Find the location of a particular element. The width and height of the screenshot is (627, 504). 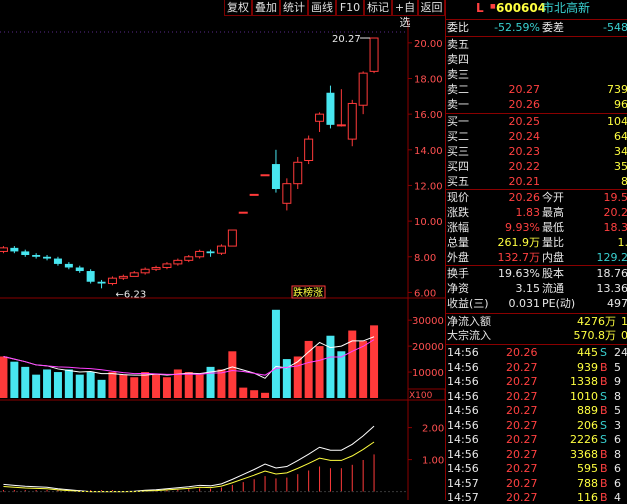

y-tick-label: 20.00 is located at coordinates (428, 44).